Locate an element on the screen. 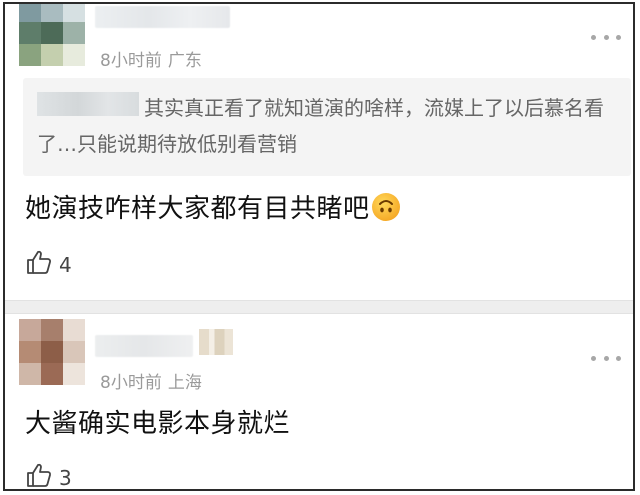 Image resolution: width=640 pixels, height=495 pixels. divider is located at coordinates (319, 307).